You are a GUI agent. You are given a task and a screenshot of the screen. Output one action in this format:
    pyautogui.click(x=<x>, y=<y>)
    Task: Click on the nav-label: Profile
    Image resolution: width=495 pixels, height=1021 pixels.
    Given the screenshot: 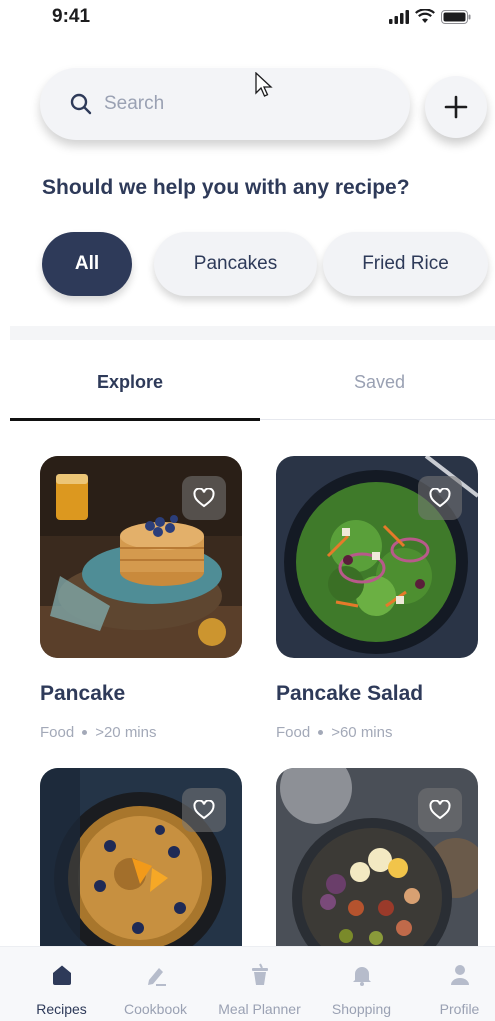 What is the action you would take?
    pyautogui.click(x=459, y=1009)
    